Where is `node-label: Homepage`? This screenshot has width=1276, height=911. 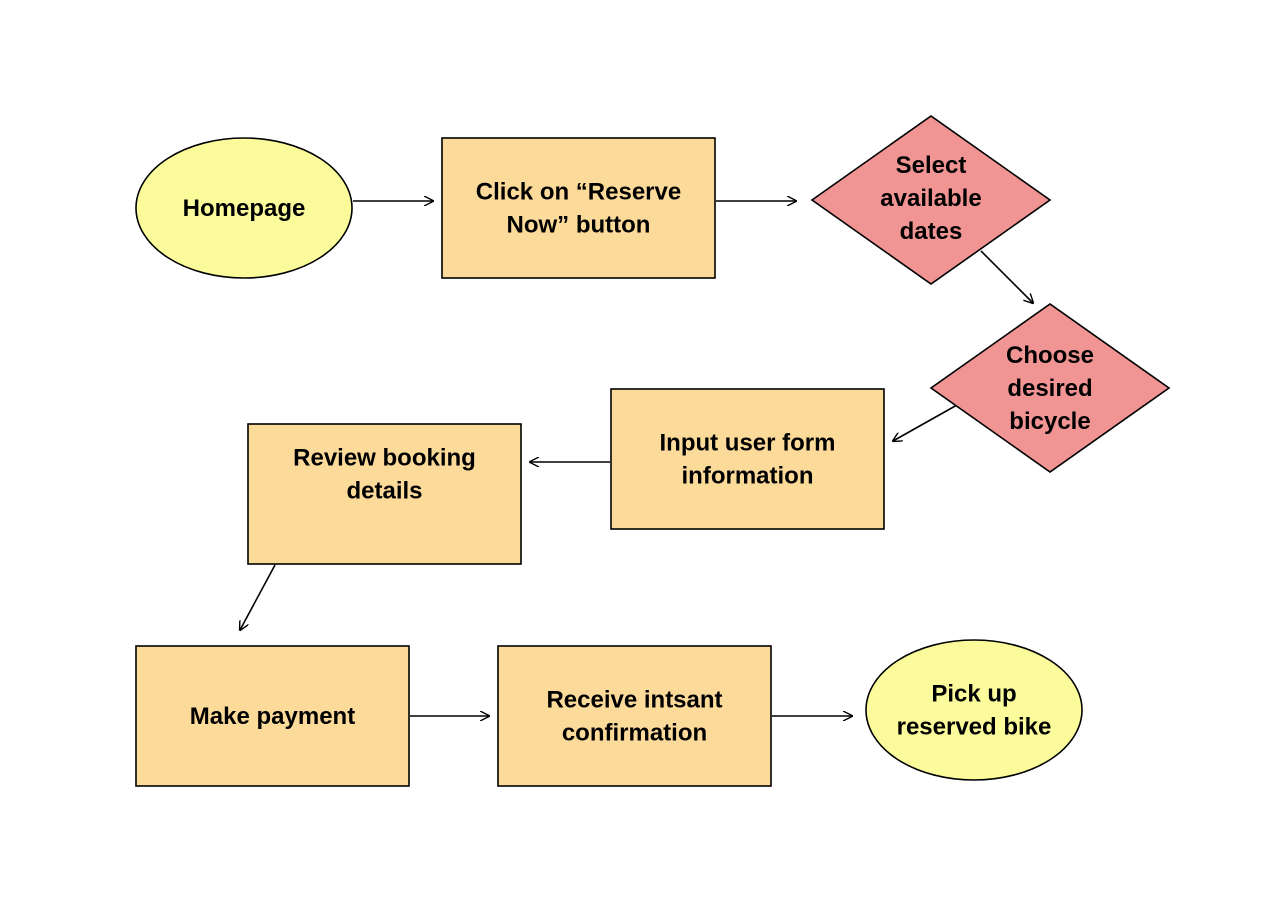 node-label: Homepage is located at coordinates (244, 208).